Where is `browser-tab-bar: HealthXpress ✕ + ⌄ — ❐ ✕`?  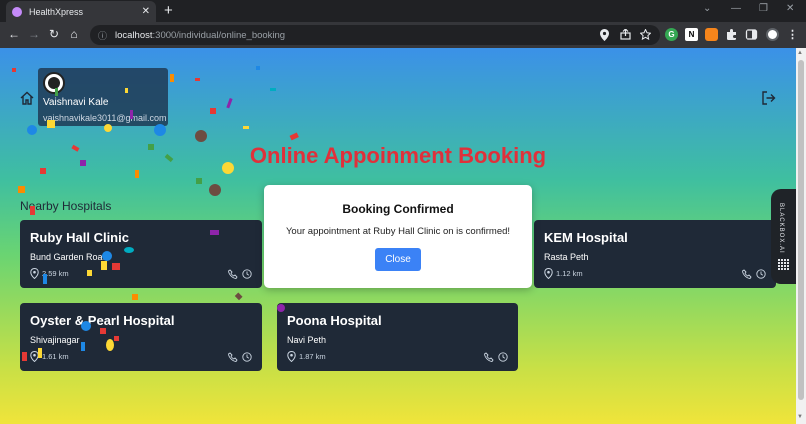
browser-tab-bar: HealthXpress ✕ + ⌄ — ❐ ✕ is located at coordinates (403, 11).